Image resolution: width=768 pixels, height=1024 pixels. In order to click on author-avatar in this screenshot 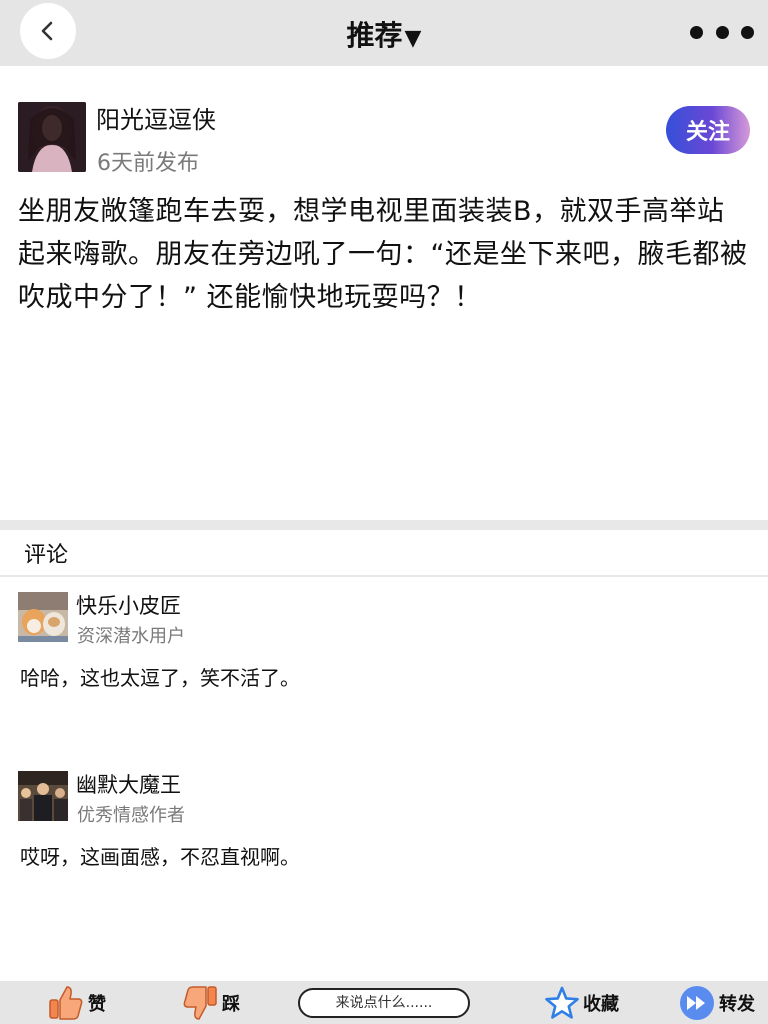, I will do `click(52, 137)`.